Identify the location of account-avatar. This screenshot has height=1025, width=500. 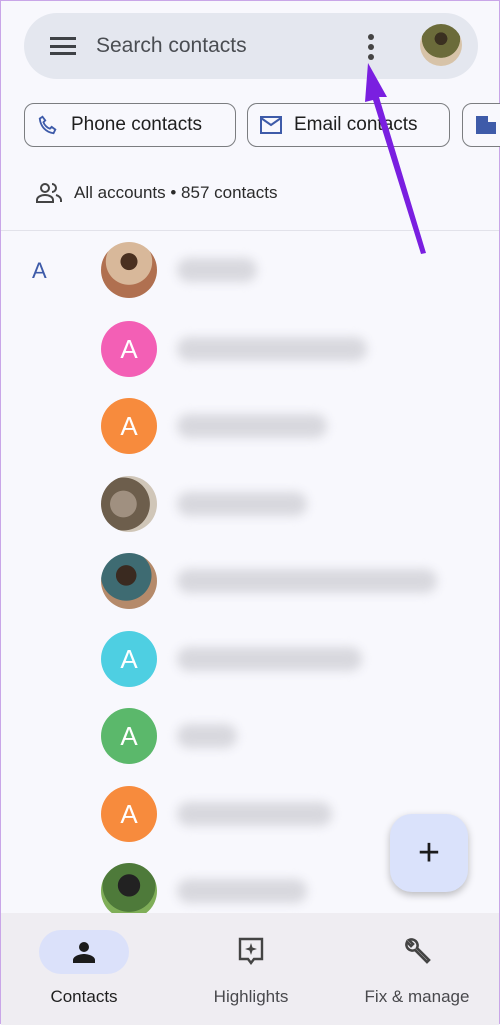
(441, 45).